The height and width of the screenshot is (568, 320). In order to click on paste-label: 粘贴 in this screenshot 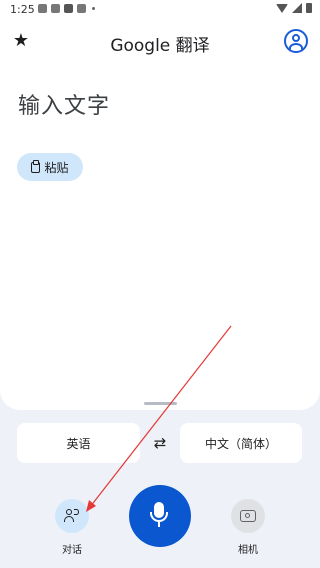, I will do `click(56, 167)`.